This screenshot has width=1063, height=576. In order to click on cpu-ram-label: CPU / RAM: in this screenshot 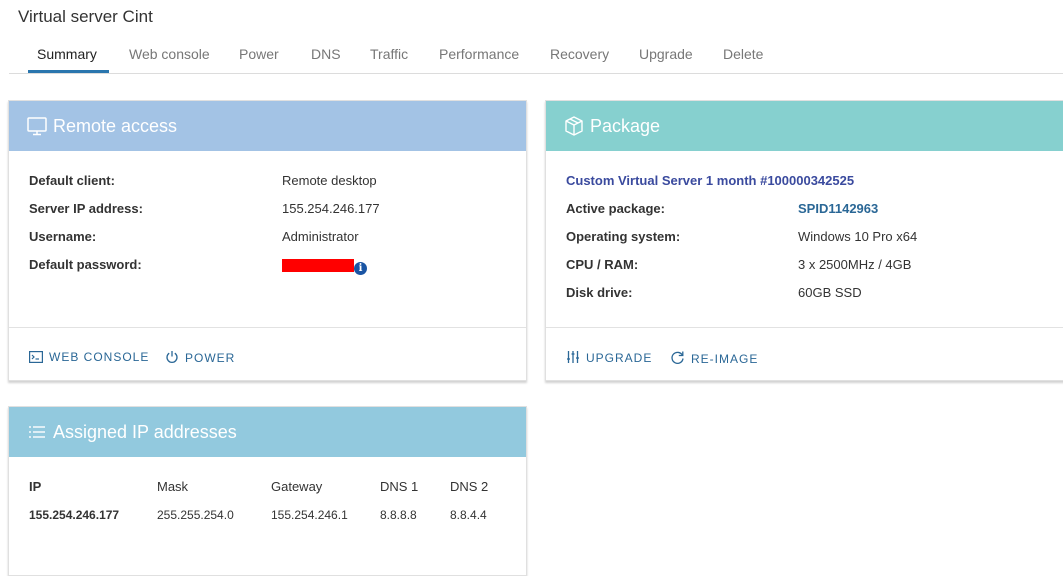, I will do `click(602, 264)`.